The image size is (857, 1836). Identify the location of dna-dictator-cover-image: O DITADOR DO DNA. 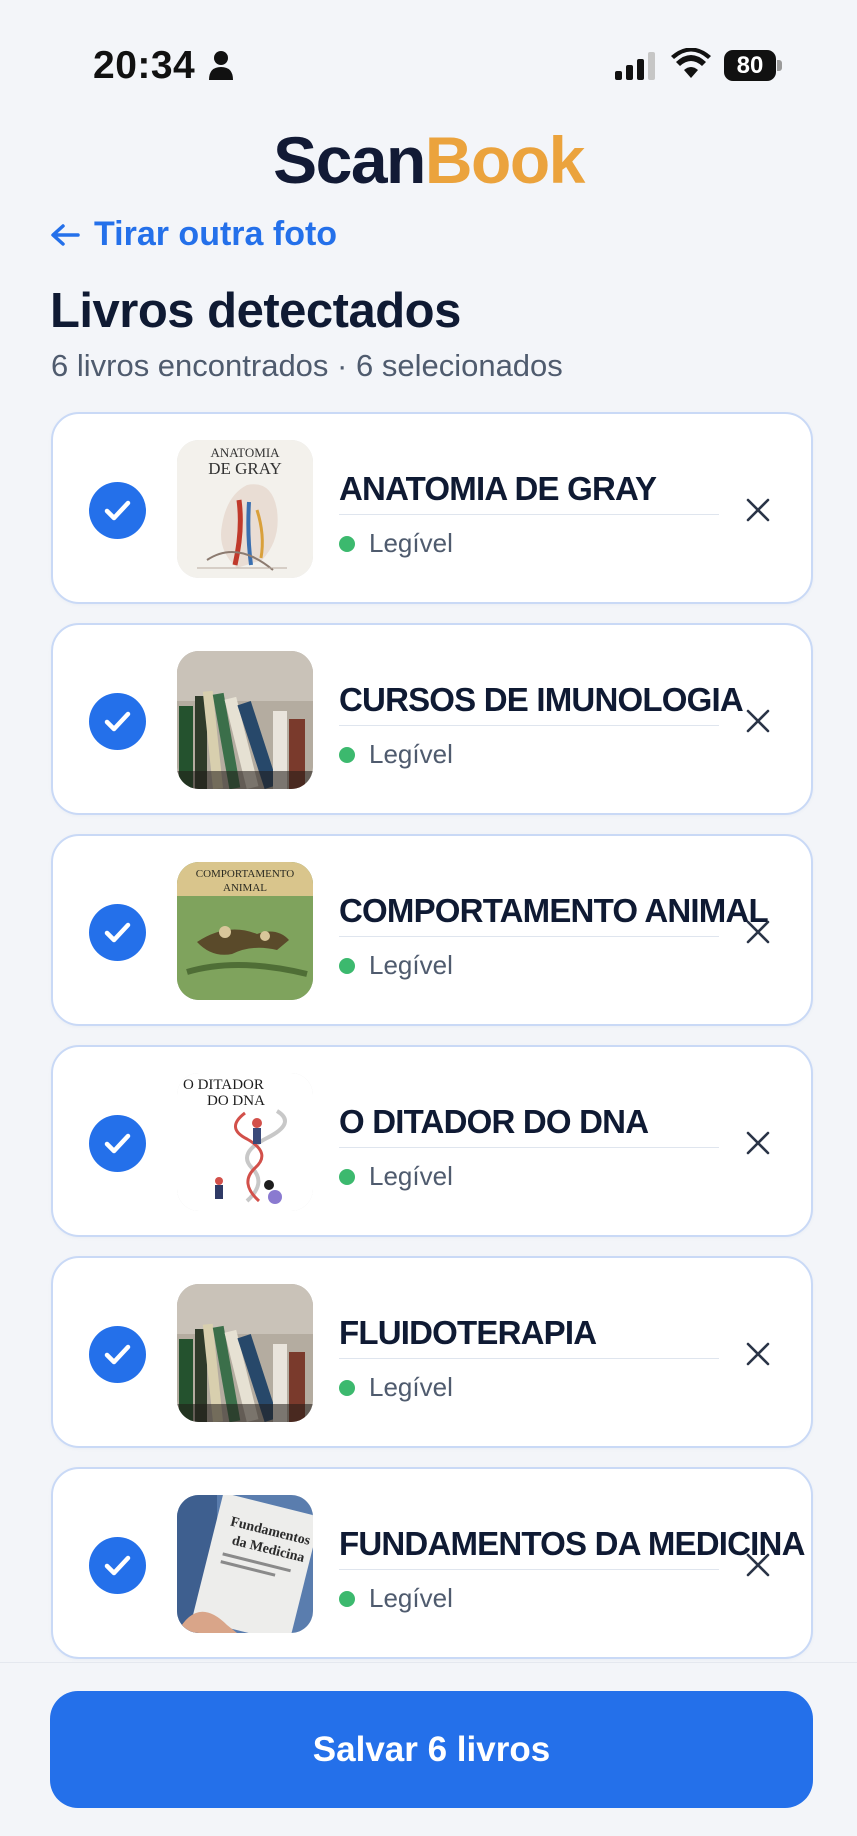
(245, 1142).